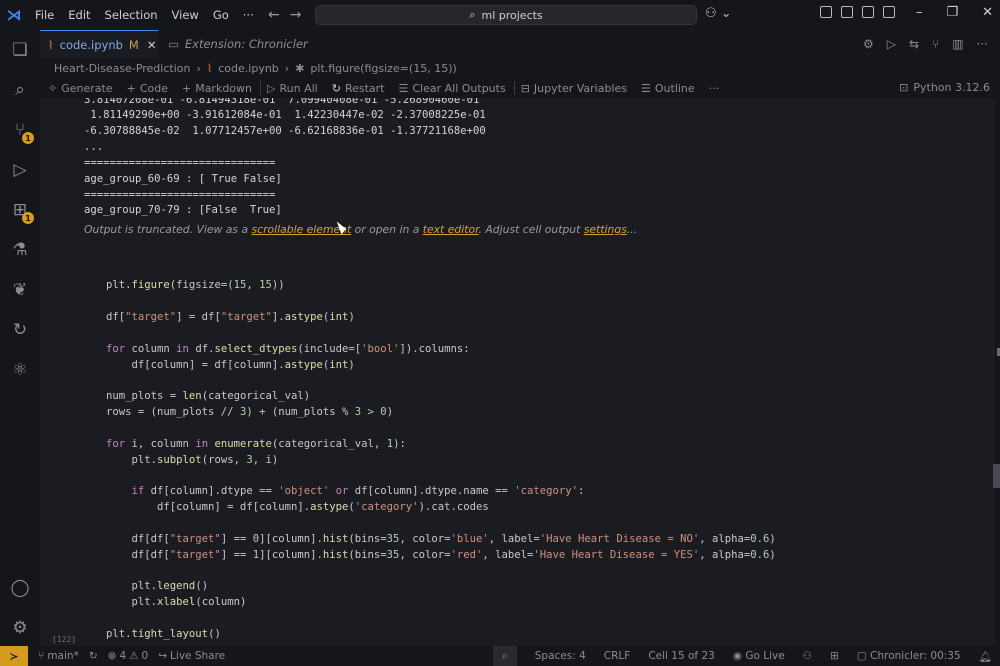  What do you see at coordinates (152, 45) in the screenshot?
I see `close-tab-icon: ✕` at bounding box center [152, 45].